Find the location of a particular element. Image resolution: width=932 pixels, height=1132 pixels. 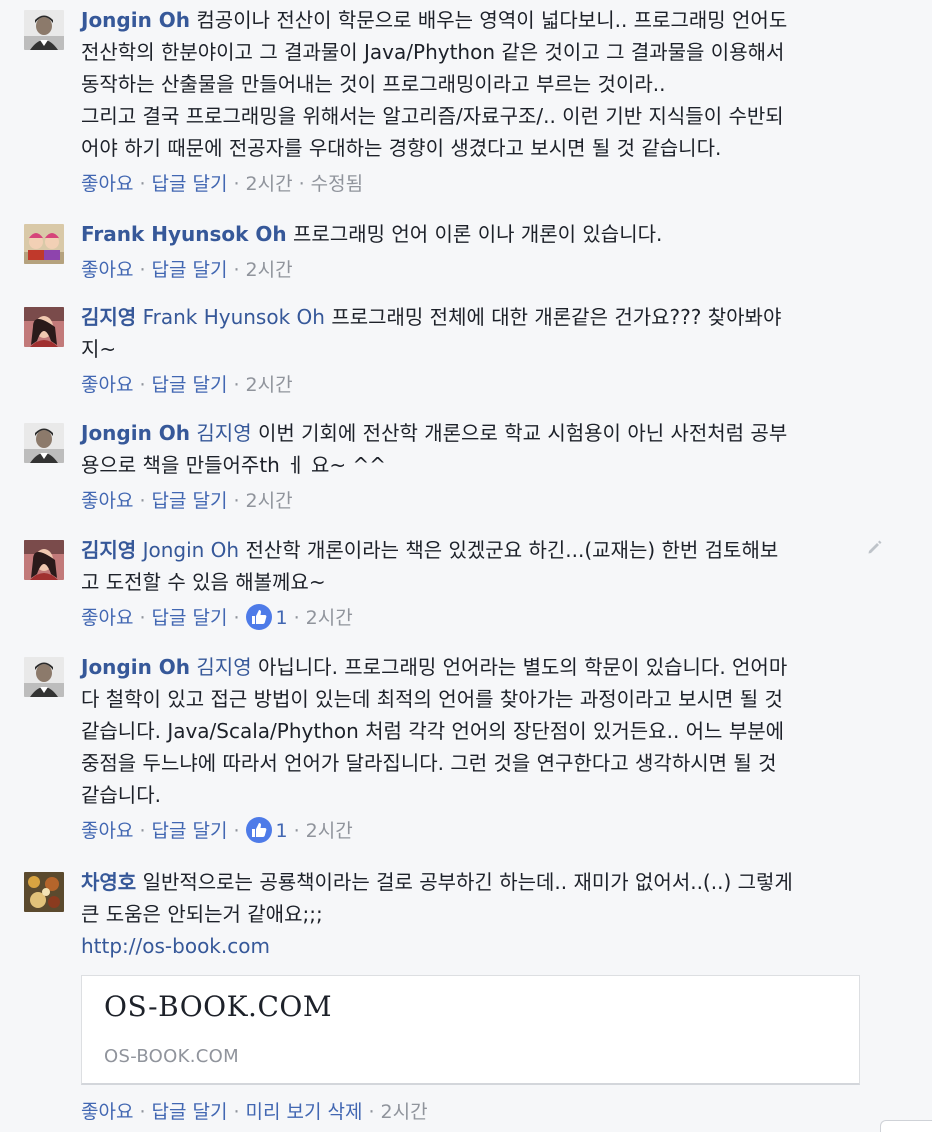

comment-text: 같습니다. is located at coordinates (121, 795).